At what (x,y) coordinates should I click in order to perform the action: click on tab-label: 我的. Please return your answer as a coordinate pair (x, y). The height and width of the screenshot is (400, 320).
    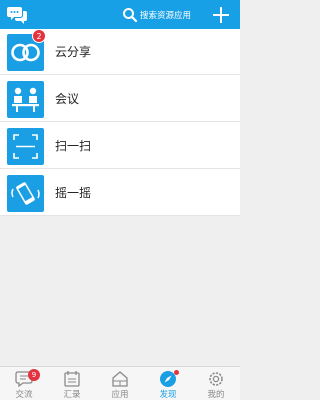
    Looking at the image, I should click on (216, 395).